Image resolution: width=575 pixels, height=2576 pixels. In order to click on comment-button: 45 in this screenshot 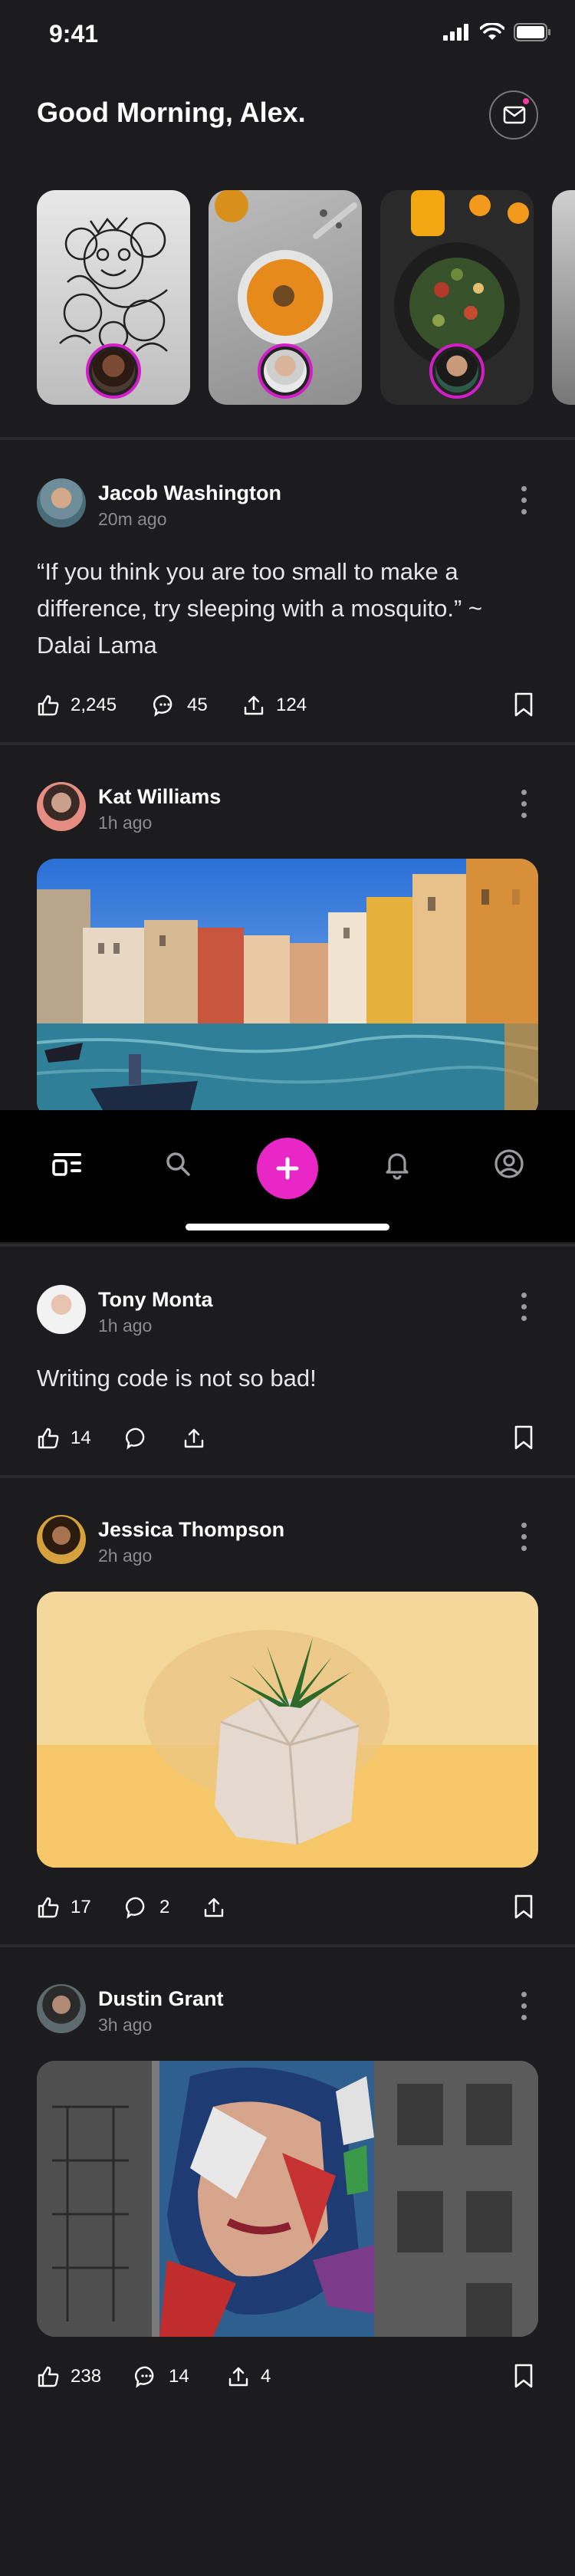, I will do `click(181, 706)`.